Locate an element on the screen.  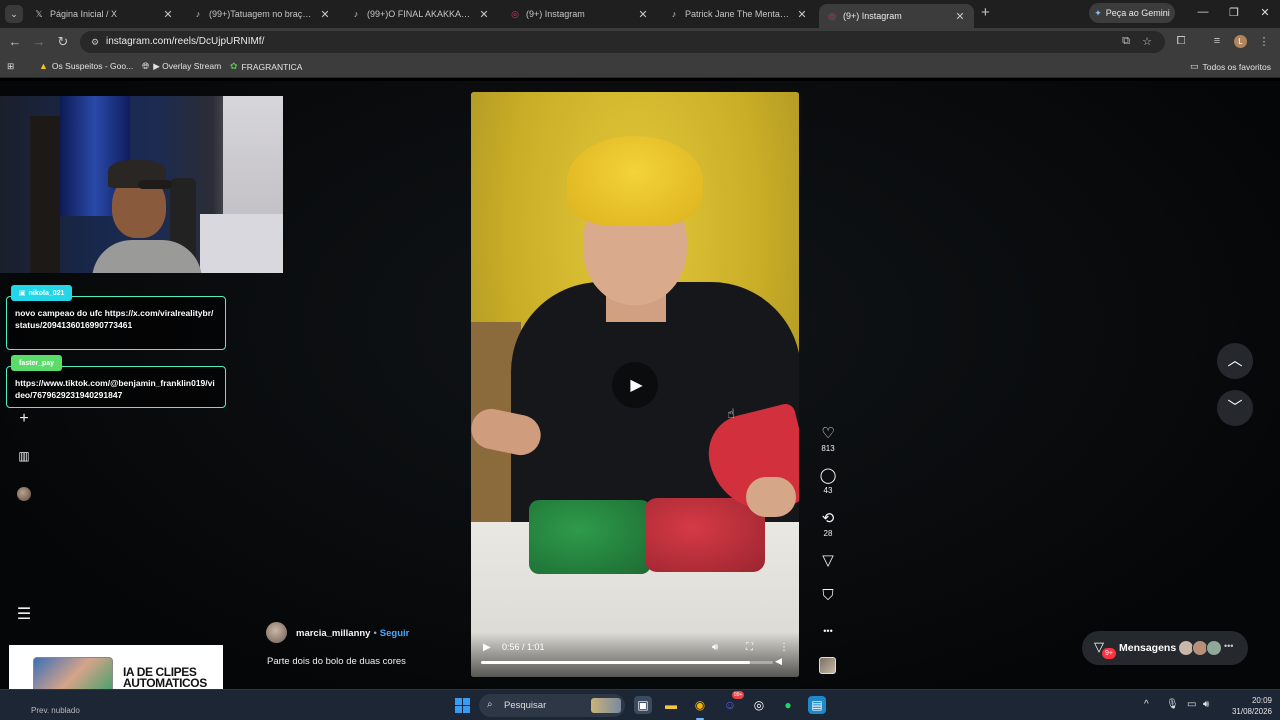
bookmark-label: ▶ Overlay Stream is located at coordinates (187, 66).